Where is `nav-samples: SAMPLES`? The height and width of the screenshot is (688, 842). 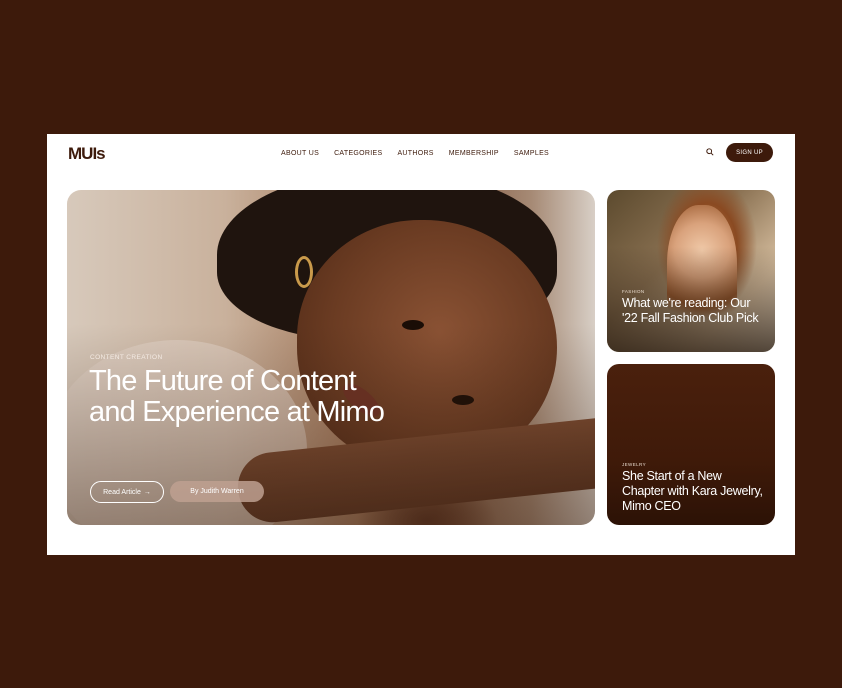 nav-samples: SAMPLES is located at coordinates (531, 153).